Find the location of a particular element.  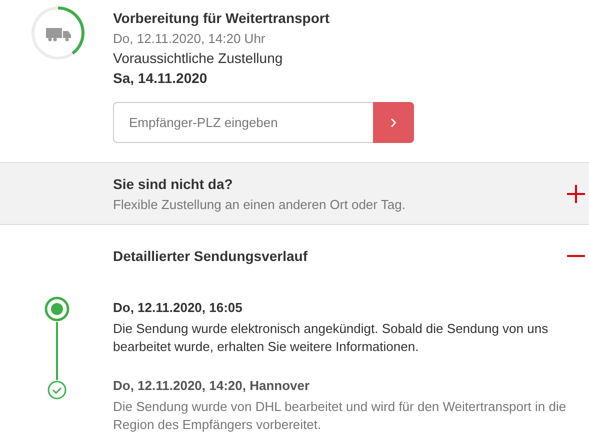

zip-field: Empfänger-PLZ eingeben is located at coordinates (243, 122).